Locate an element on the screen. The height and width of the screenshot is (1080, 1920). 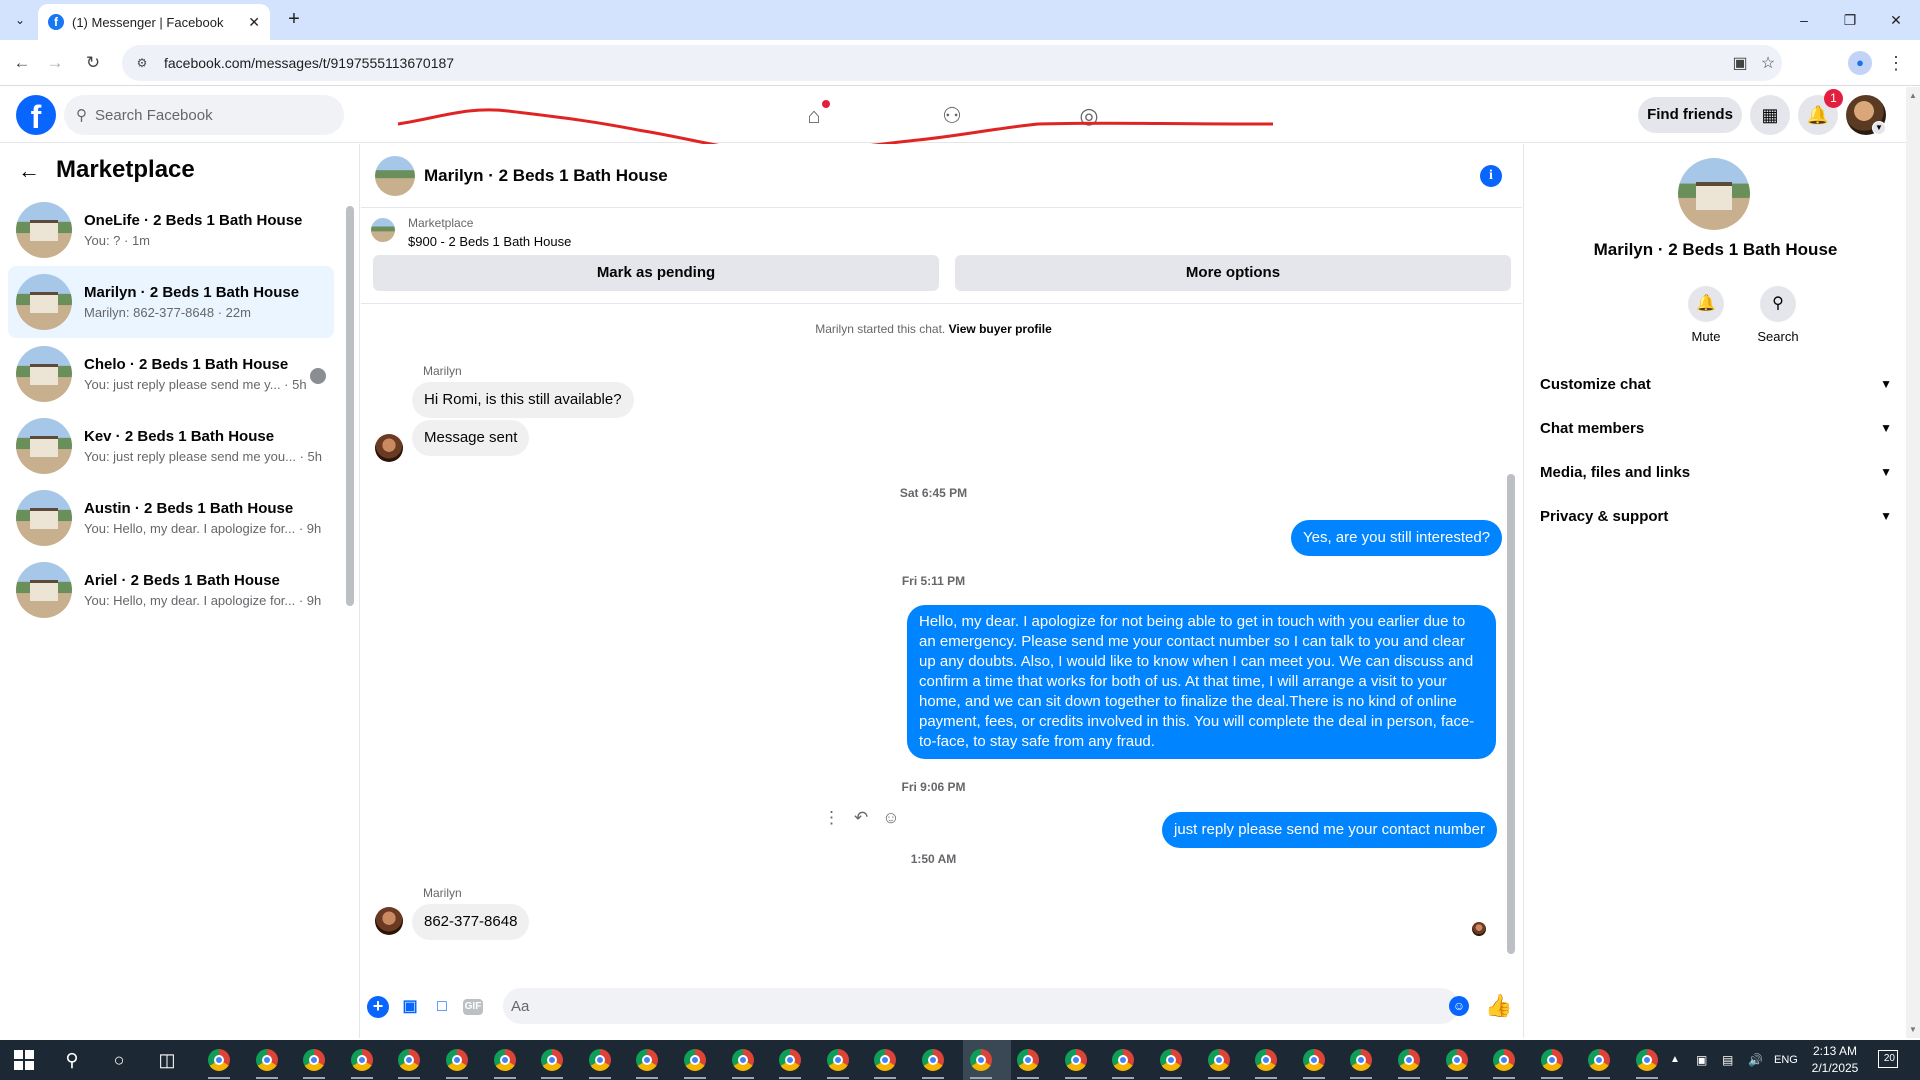
message-scrollbar is located at coordinates (1511, 642).